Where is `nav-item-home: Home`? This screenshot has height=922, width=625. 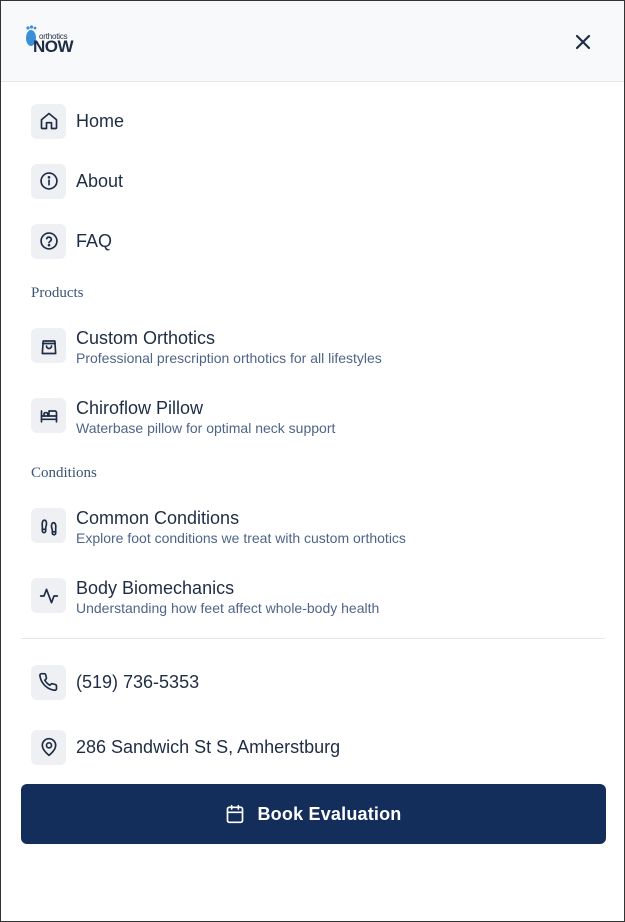
nav-item-home: Home is located at coordinates (77, 121).